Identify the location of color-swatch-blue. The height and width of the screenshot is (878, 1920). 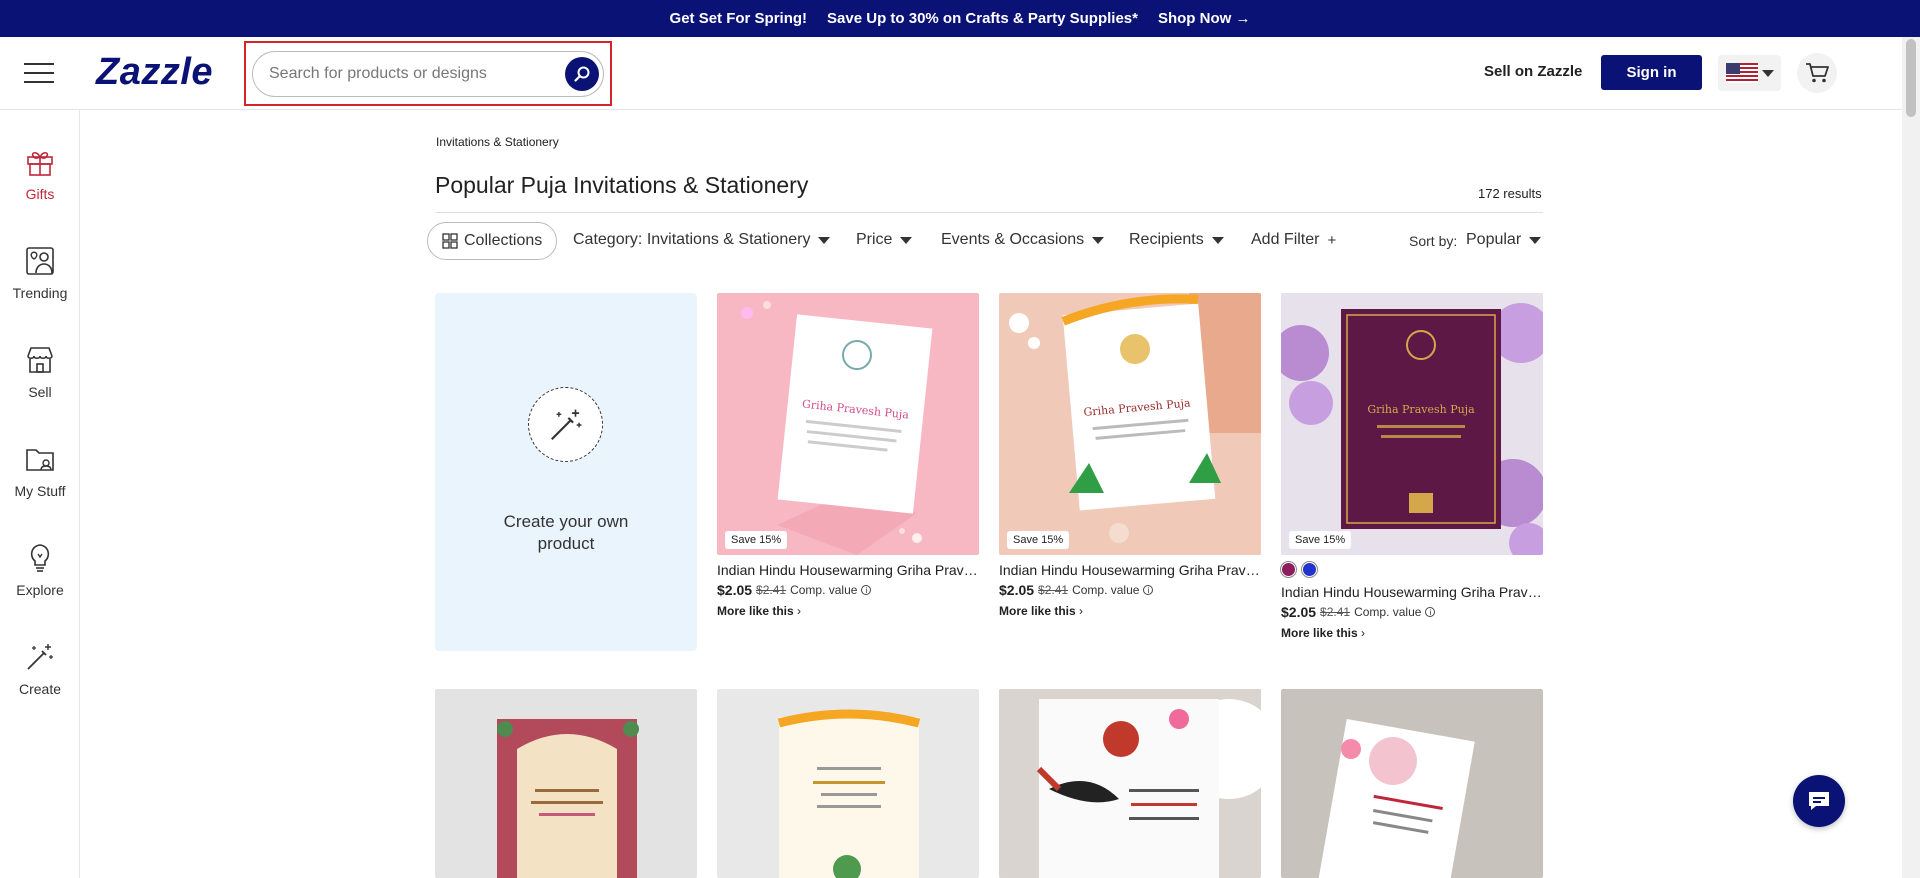
(1309, 569).